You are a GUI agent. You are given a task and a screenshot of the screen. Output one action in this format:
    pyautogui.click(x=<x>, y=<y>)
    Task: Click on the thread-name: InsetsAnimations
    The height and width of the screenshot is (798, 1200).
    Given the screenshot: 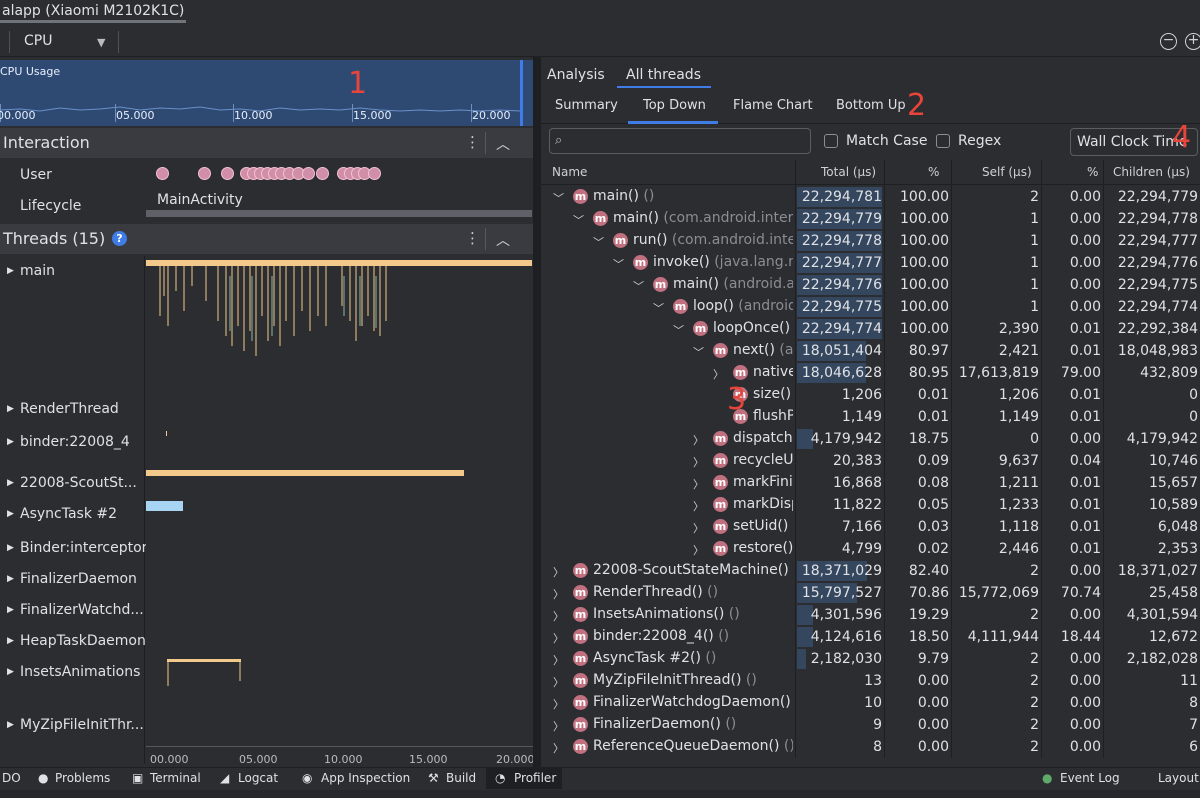 What is the action you would take?
    pyautogui.click(x=80, y=672)
    